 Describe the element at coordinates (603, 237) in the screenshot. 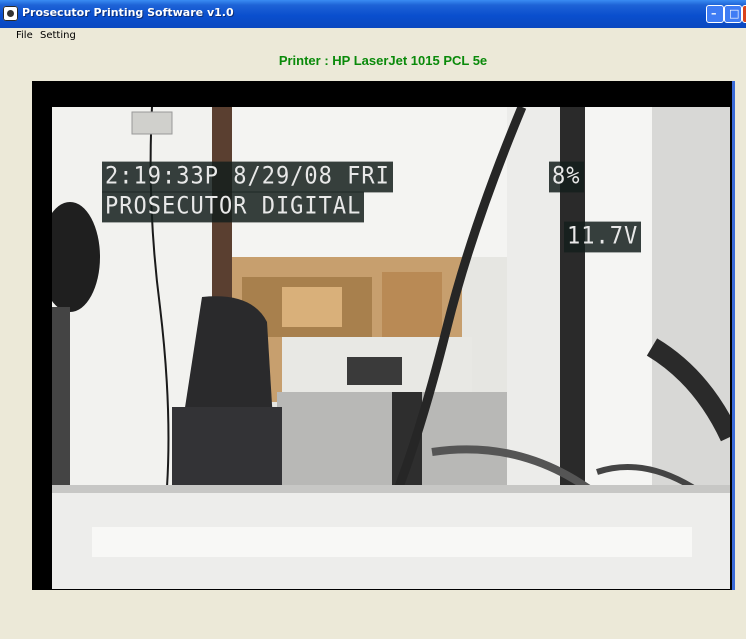

I see `osd-voltage: 11.7V` at that location.